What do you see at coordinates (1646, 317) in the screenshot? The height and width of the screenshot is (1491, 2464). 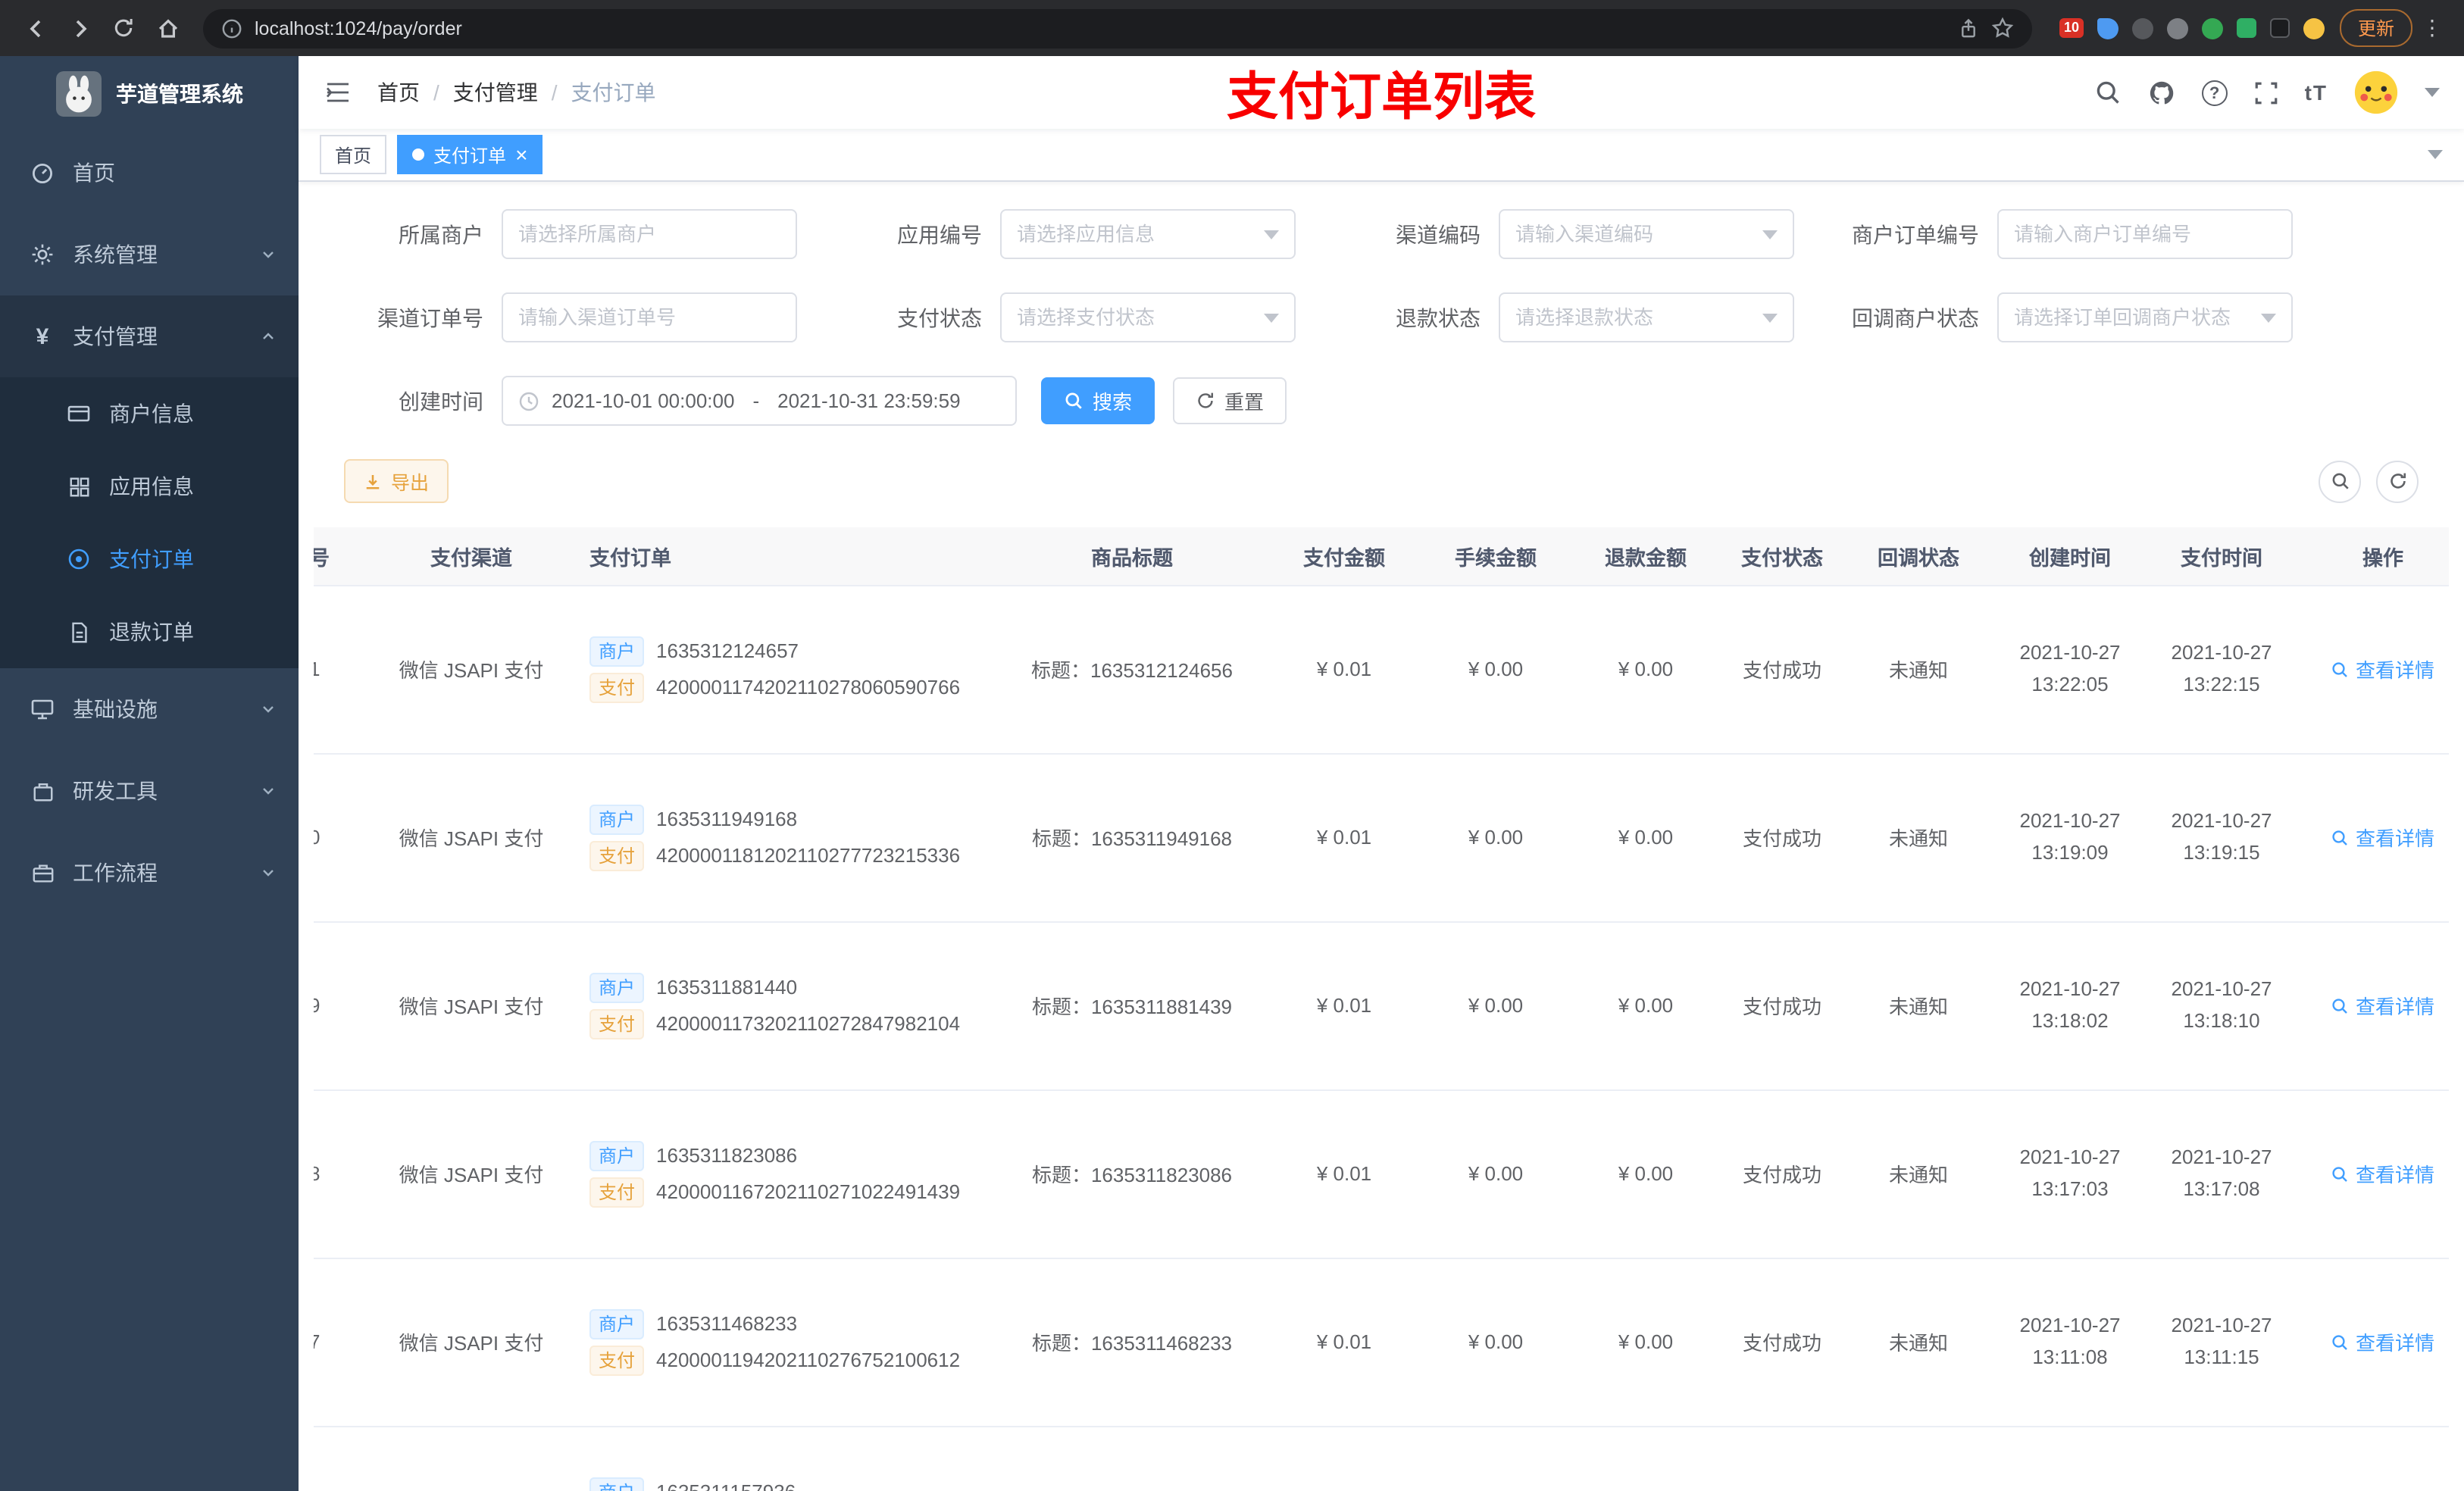 I see `refund-status-select` at bounding box center [1646, 317].